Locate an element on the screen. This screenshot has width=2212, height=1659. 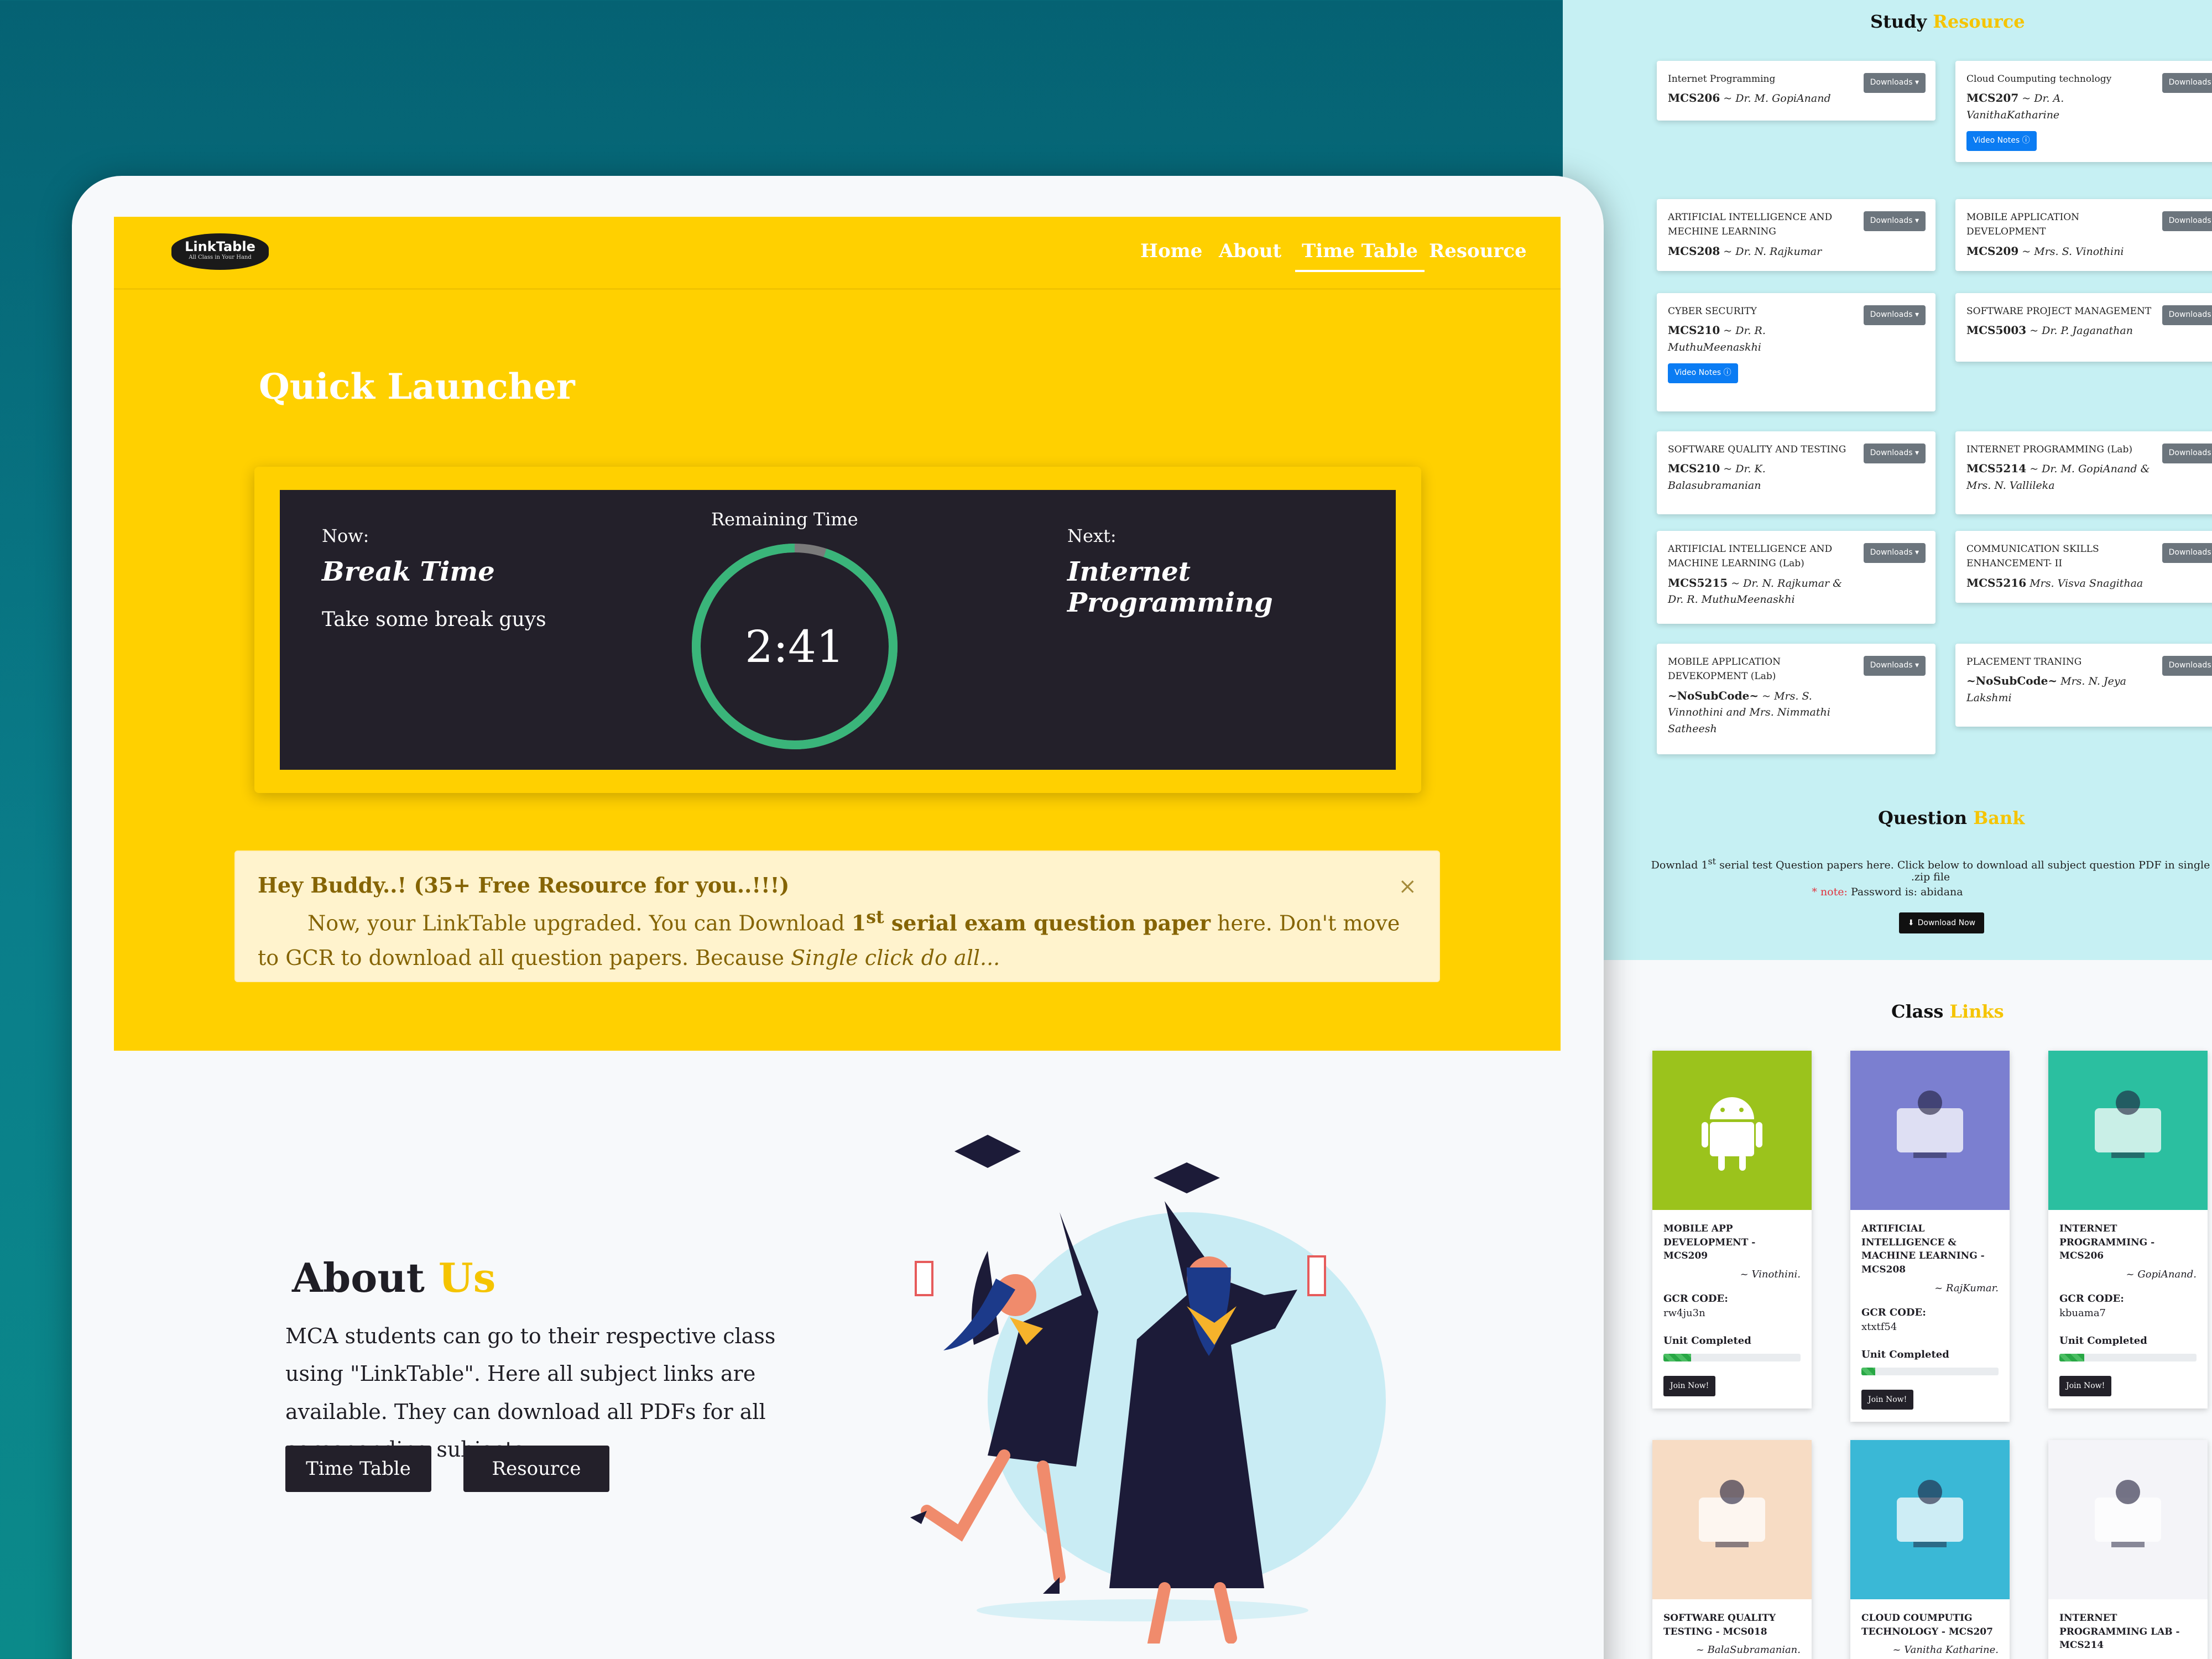
alert-bold-text: serial exam question paper is located at coordinates (1048, 923).